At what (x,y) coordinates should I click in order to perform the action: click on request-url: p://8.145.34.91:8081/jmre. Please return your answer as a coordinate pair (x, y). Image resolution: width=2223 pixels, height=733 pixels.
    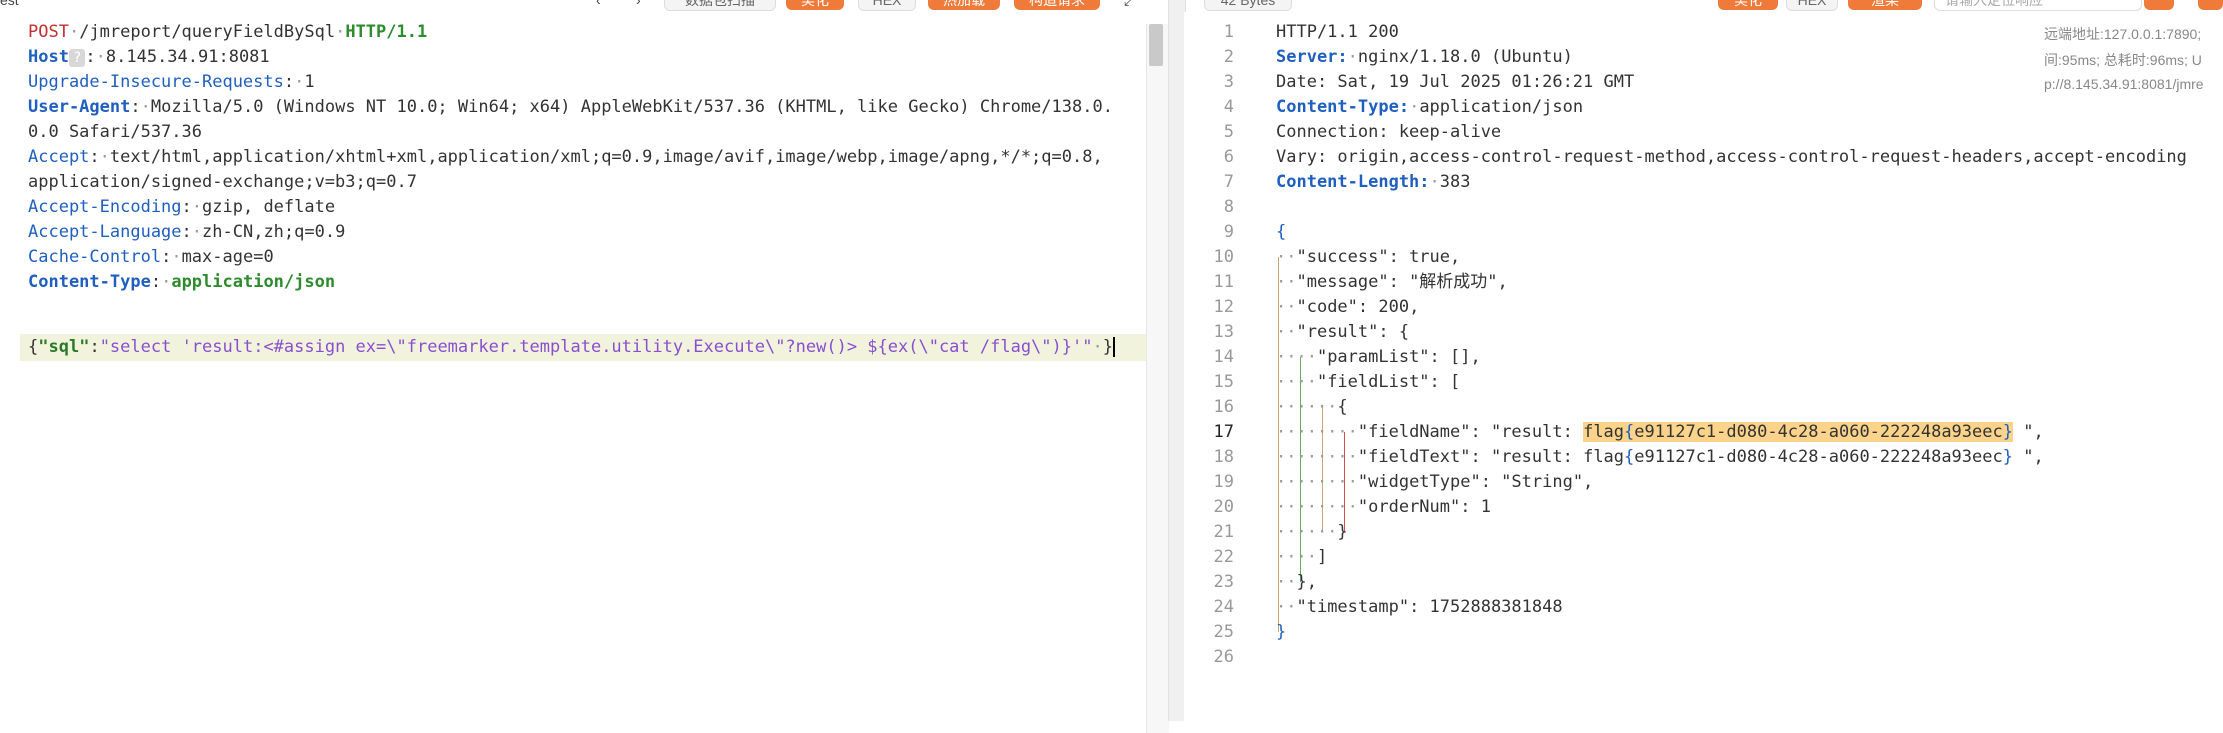
    Looking at the image, I should click on (2124, 84).